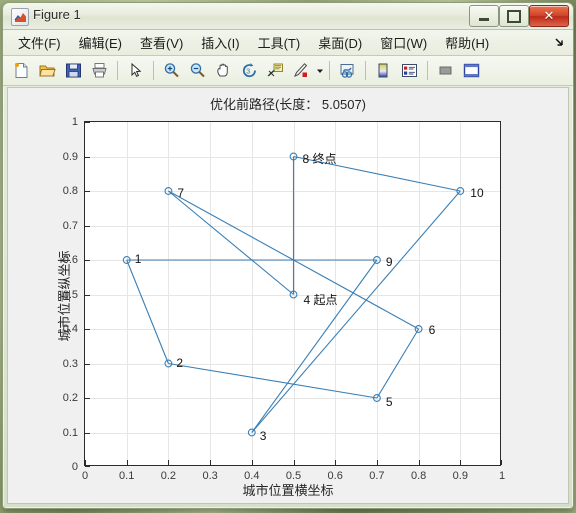 The width and height of the screenshot is (576, 513). Describe the element at coordinates (85, 476) in the screenshot. I see `x-tick-label: 0` at that location.